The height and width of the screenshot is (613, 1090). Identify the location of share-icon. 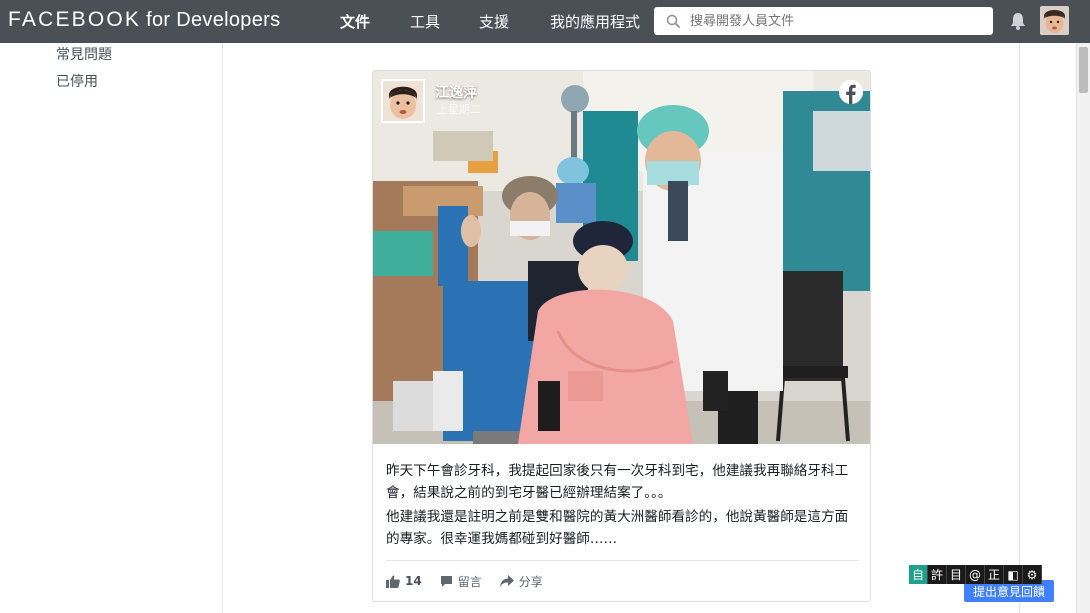
(506, 581).